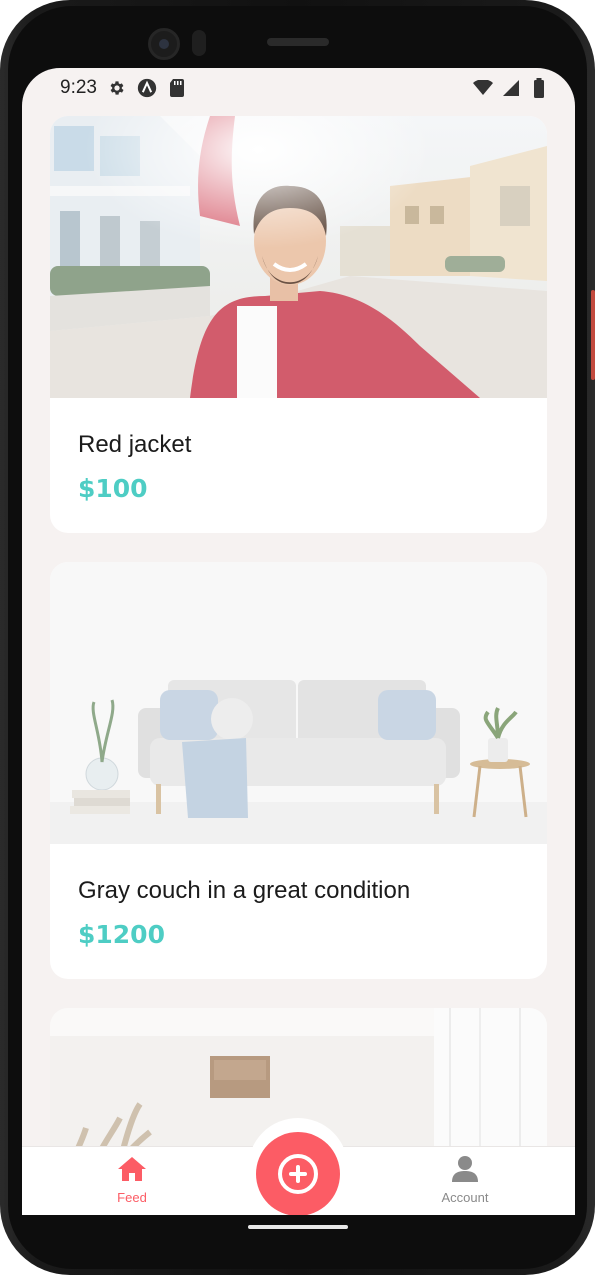 This screenshot has width=595, height=1275. I want to click on home-icon, so click(132, 1171).